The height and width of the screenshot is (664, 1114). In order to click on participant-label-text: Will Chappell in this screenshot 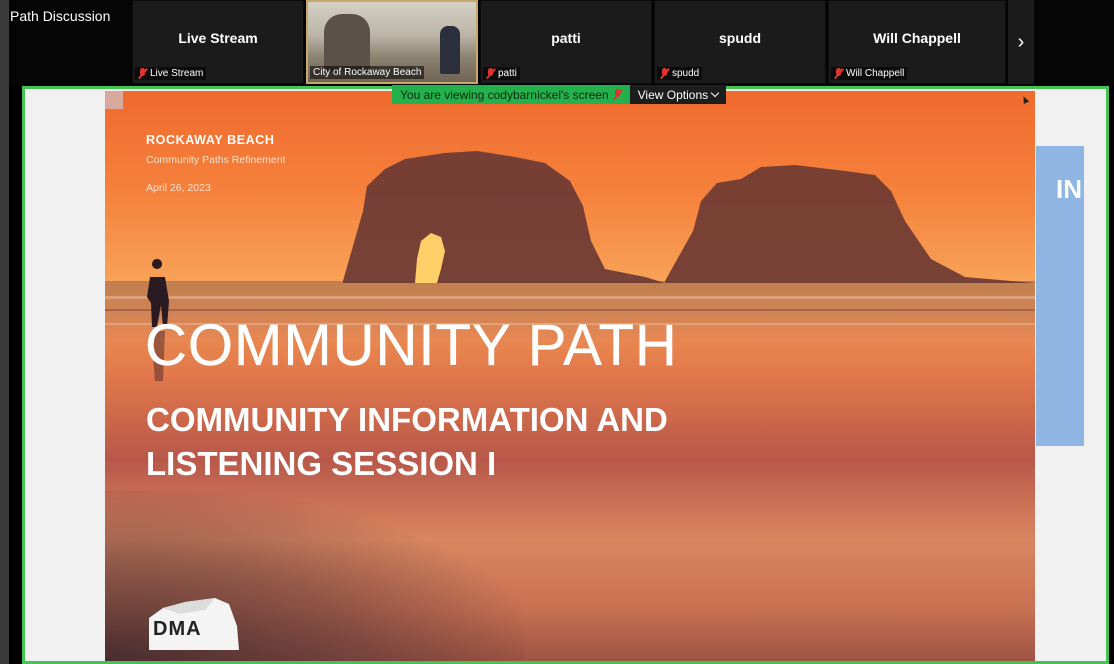, I will do `click(875, 73)`.